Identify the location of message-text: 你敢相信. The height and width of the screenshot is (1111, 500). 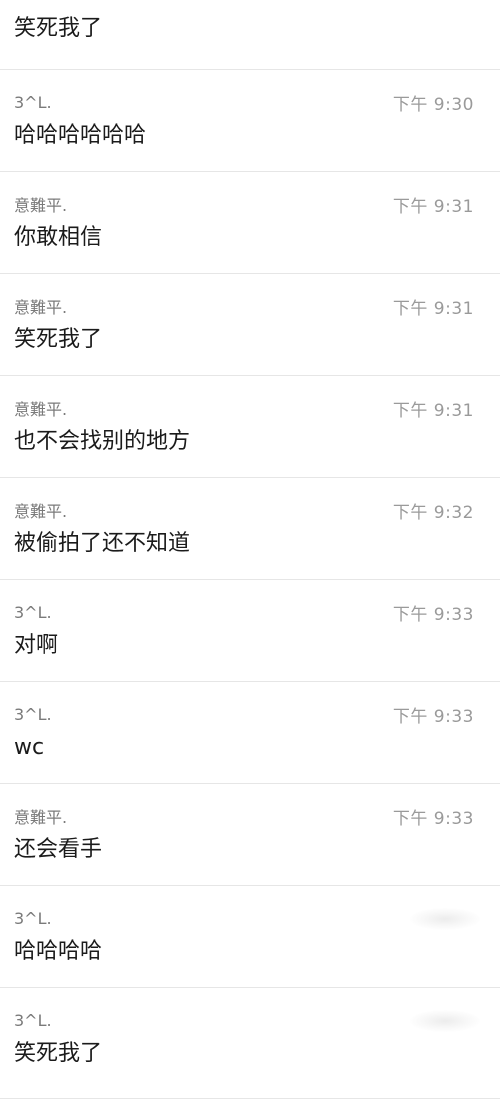
(58, 237).